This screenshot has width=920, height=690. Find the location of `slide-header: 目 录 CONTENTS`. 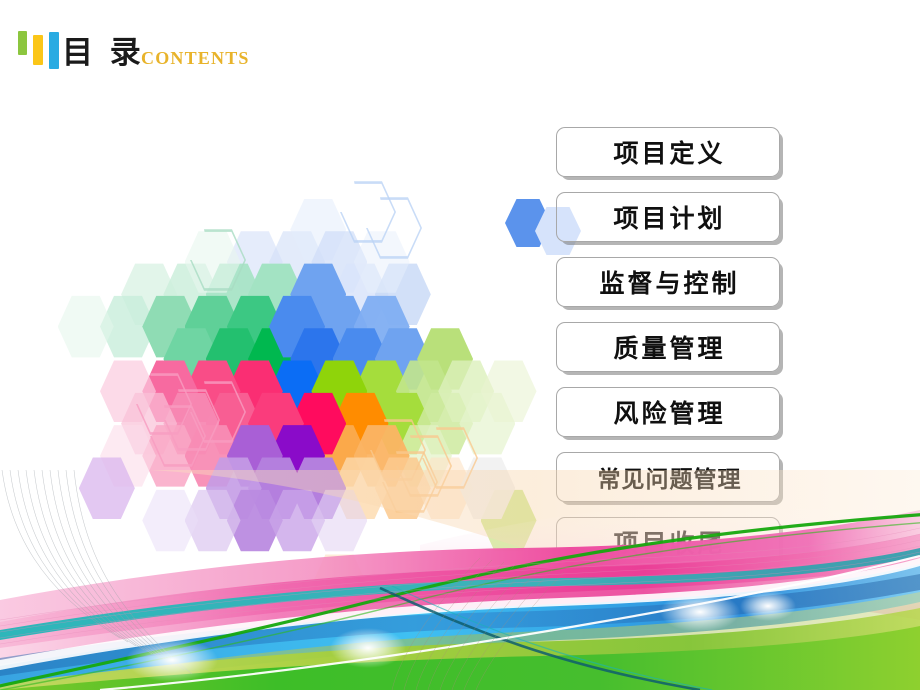

slide-header: 目 录 CONTENTS is located at coordinates (460, 47).